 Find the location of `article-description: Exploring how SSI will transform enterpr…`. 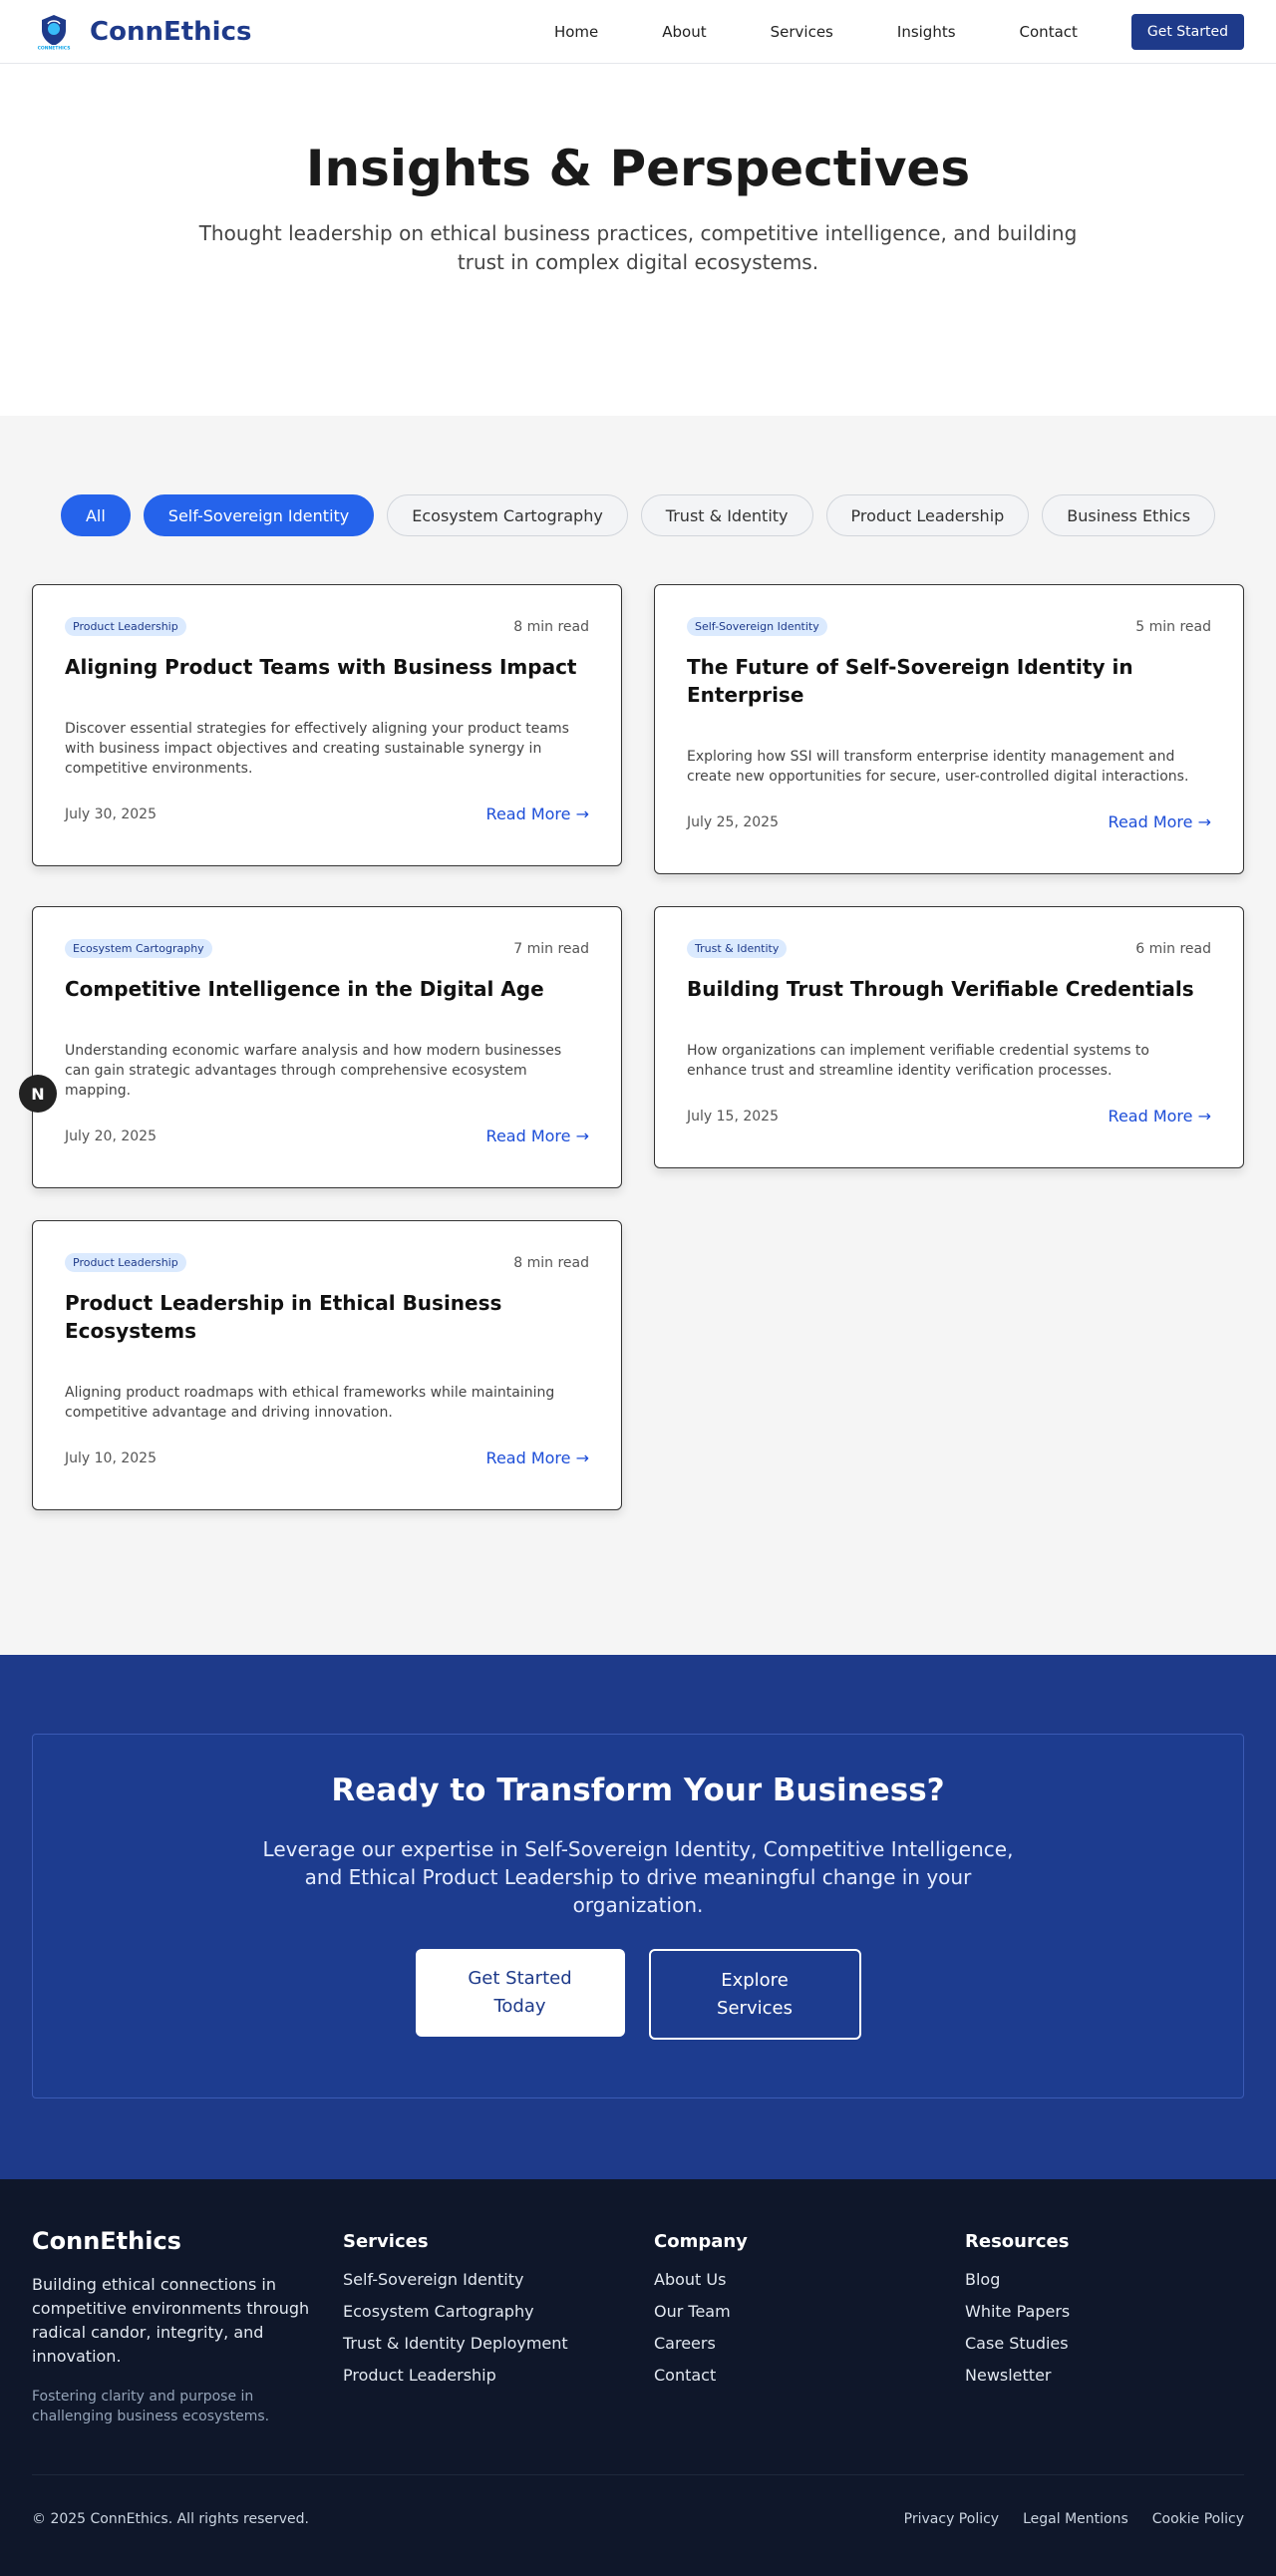

article-description: Exploring how SSI will transform enterpr… is located at coordinates (938, 767).